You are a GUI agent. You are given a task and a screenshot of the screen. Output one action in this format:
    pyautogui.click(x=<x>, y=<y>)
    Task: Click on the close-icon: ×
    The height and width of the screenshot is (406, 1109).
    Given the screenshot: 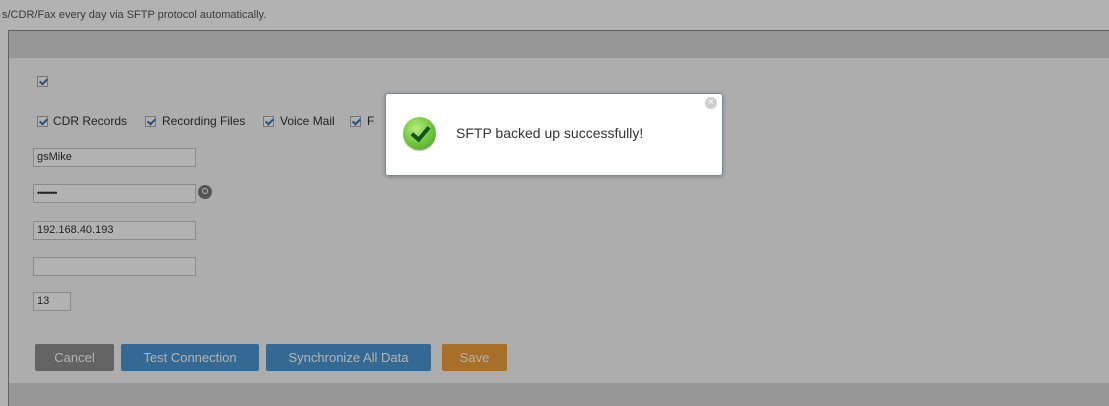 What is the action you would take?
    pyautogui.click(x=711, y=103)
    